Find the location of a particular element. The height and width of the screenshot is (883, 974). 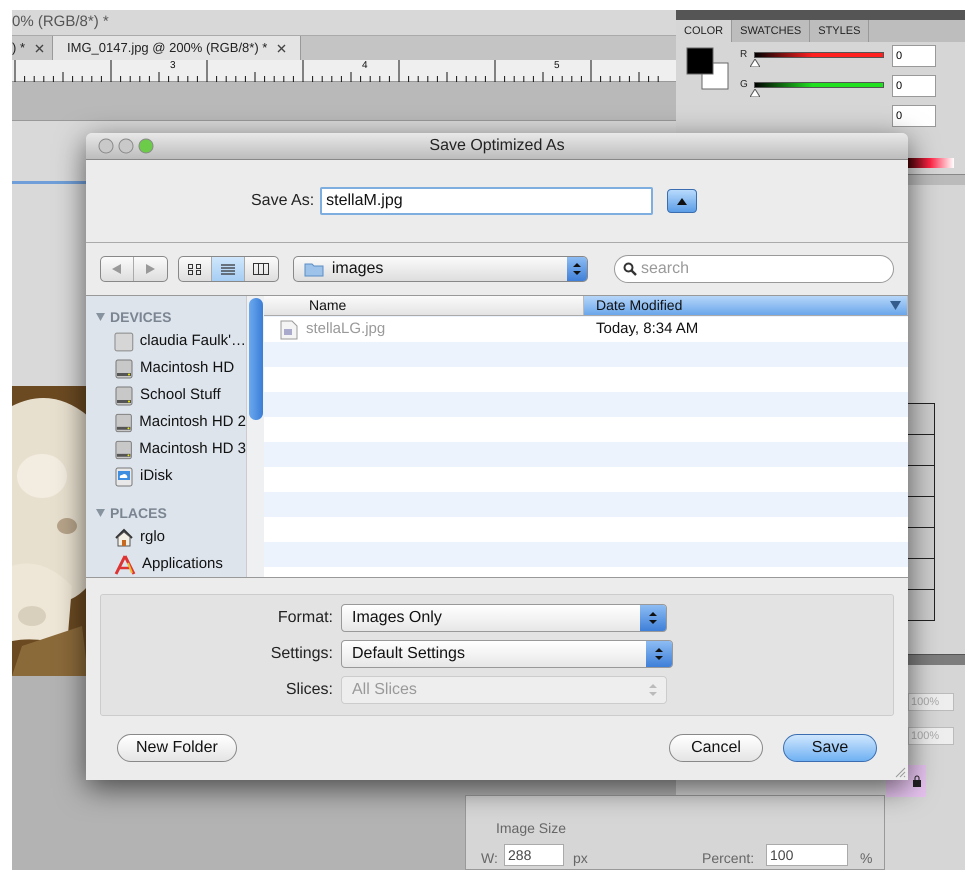

width-field: 288 is located at coordinates (534, 855).